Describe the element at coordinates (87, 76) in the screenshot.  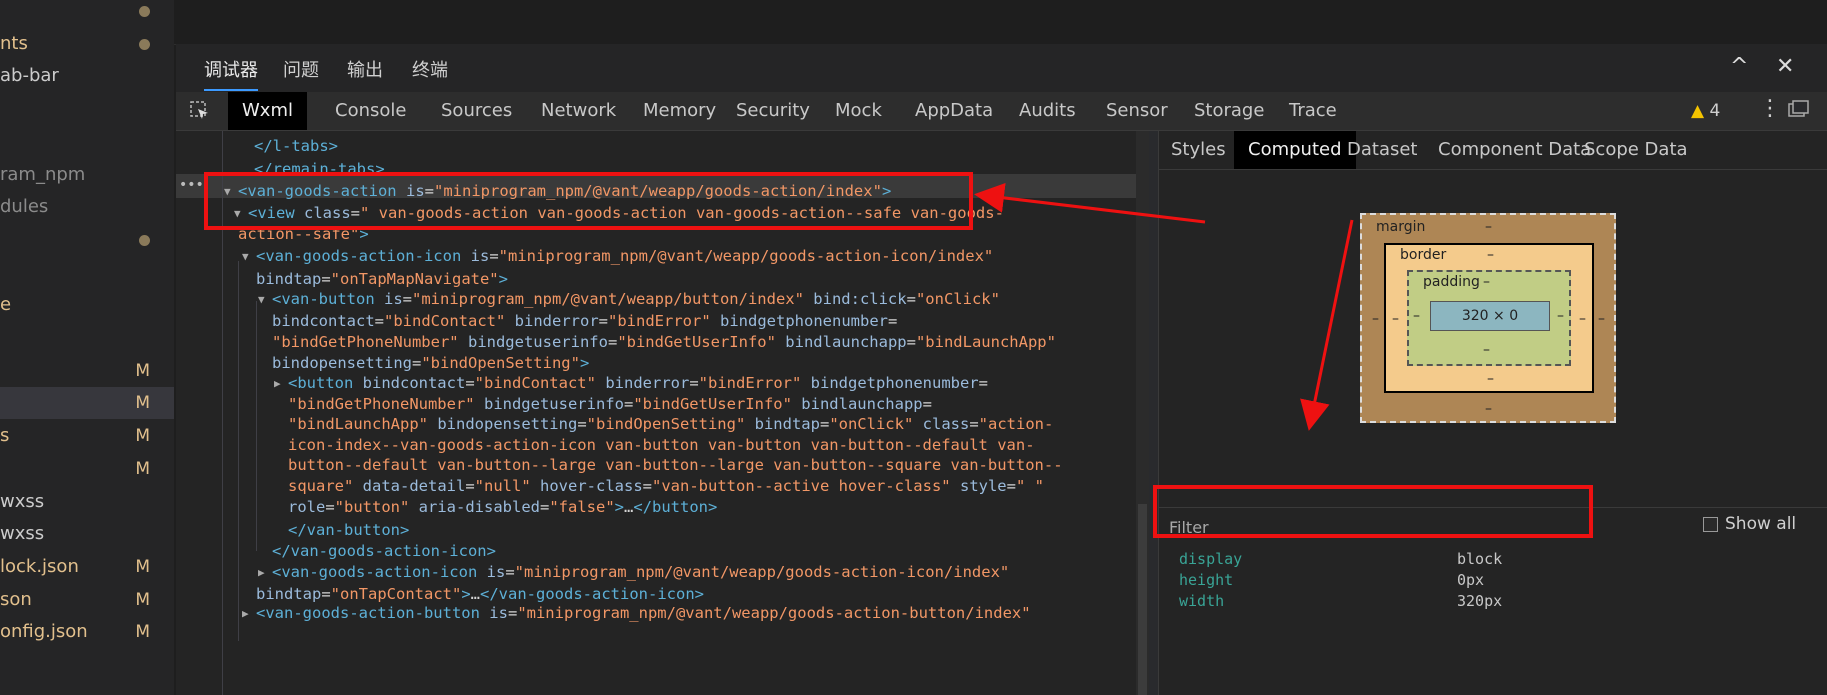
I see `explorer-item: ab-bar` at that location.